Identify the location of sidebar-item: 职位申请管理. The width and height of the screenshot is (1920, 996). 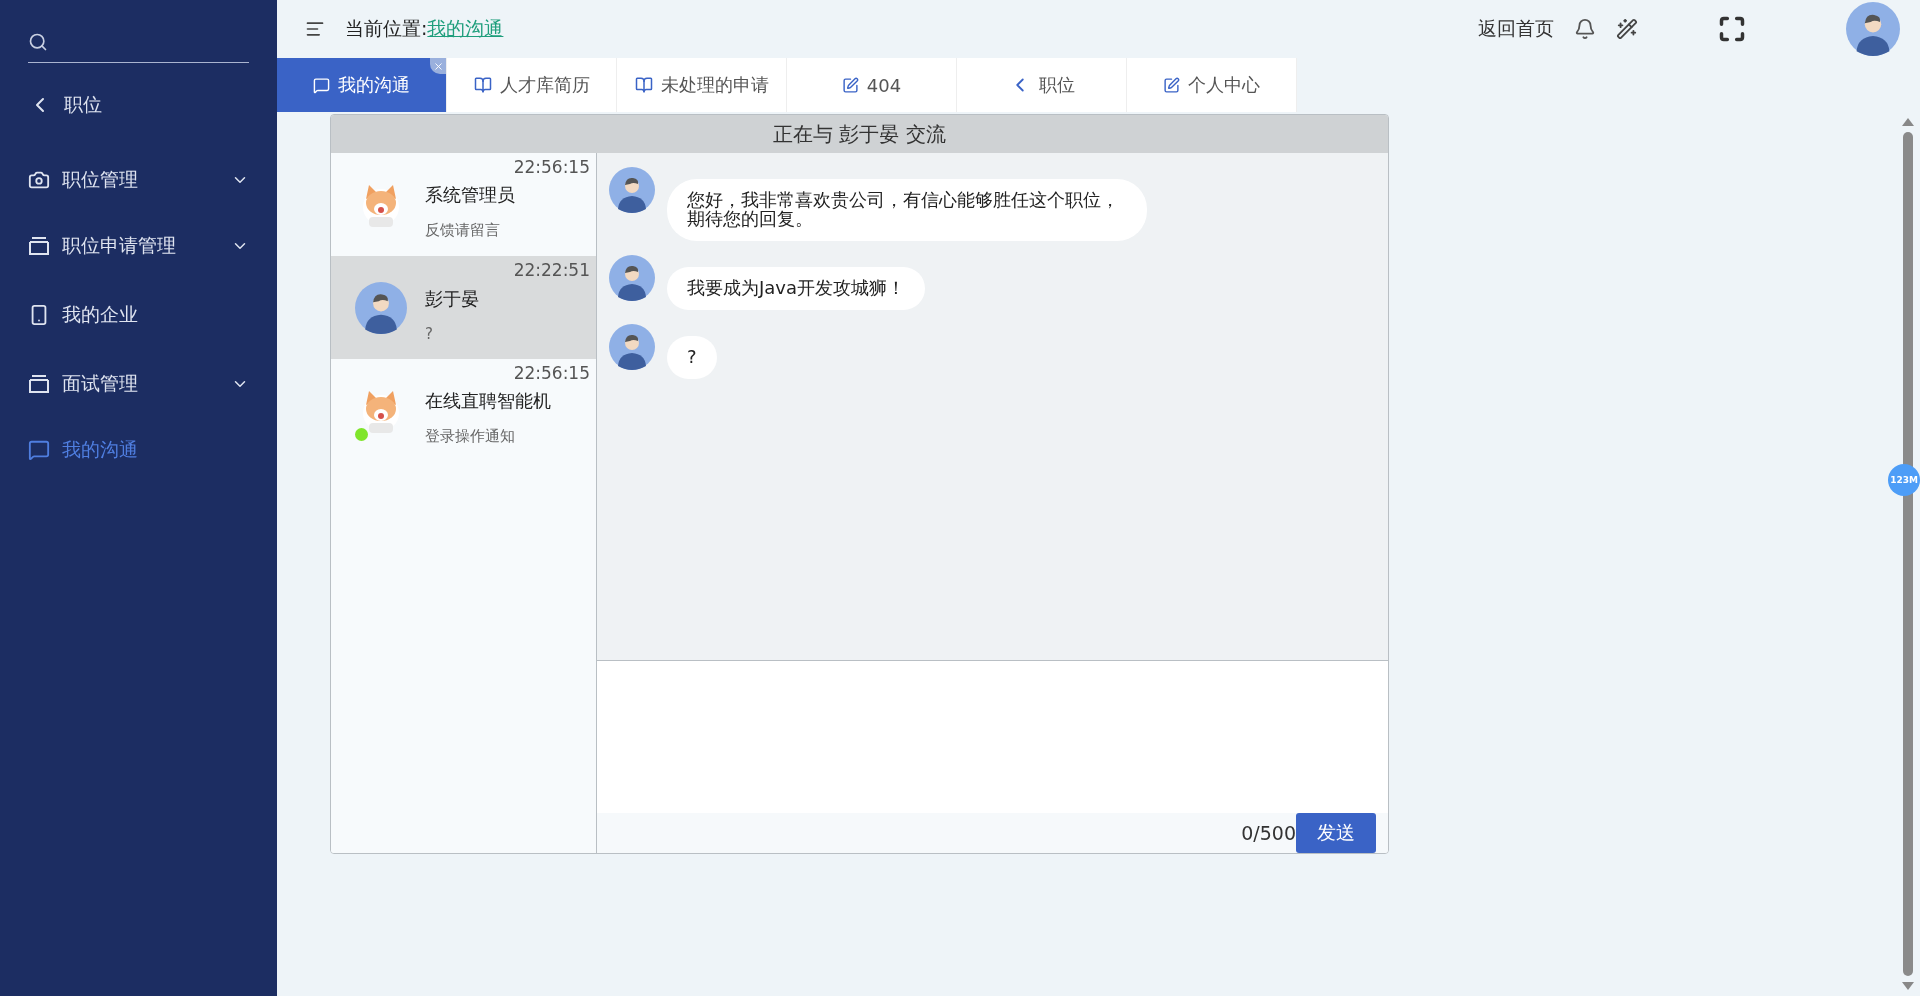
(138, 246).